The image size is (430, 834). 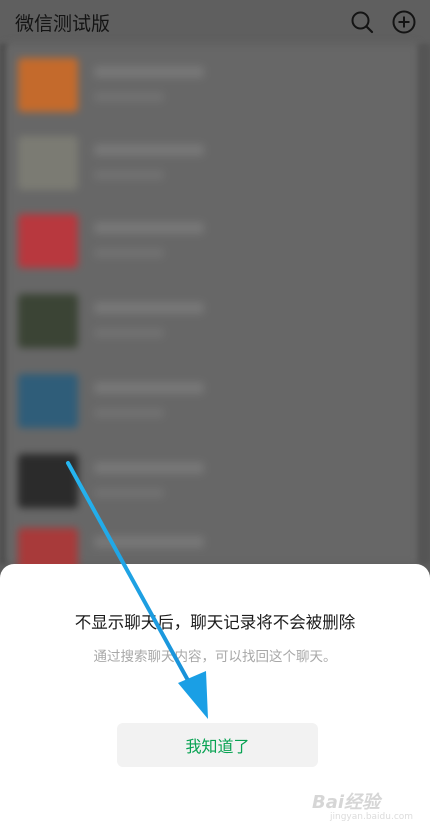 What do you see at coordinates (346, 802) in the screenshot?
I see `watermark-text: Bai经验` at bounding box center [346, 802].